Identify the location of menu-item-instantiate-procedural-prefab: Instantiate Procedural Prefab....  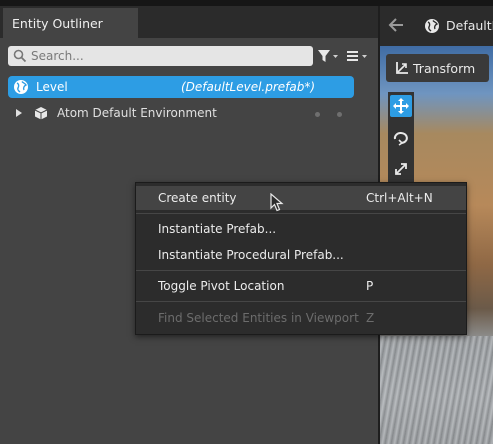
(301, 255).